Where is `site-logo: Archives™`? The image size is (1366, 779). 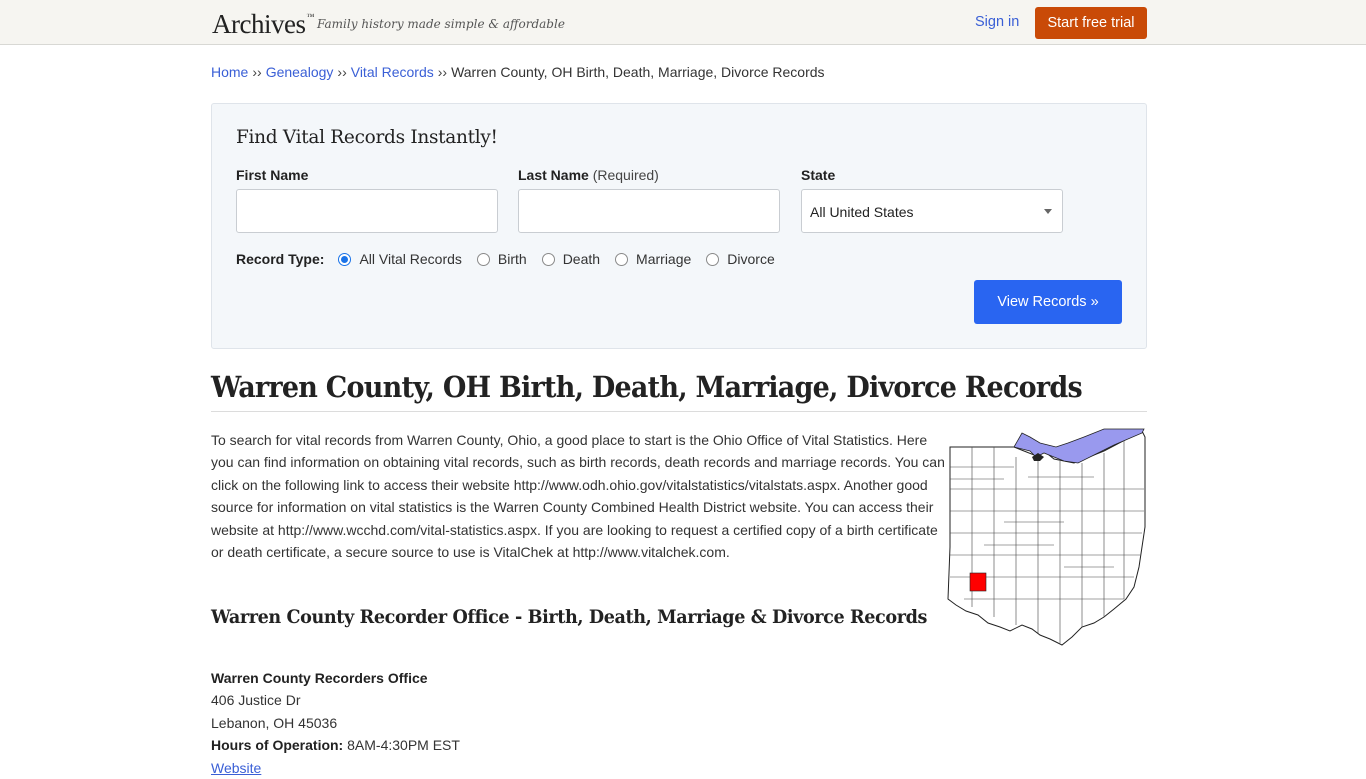 site-logo: Archives™ is located at coordinates (263, 24).